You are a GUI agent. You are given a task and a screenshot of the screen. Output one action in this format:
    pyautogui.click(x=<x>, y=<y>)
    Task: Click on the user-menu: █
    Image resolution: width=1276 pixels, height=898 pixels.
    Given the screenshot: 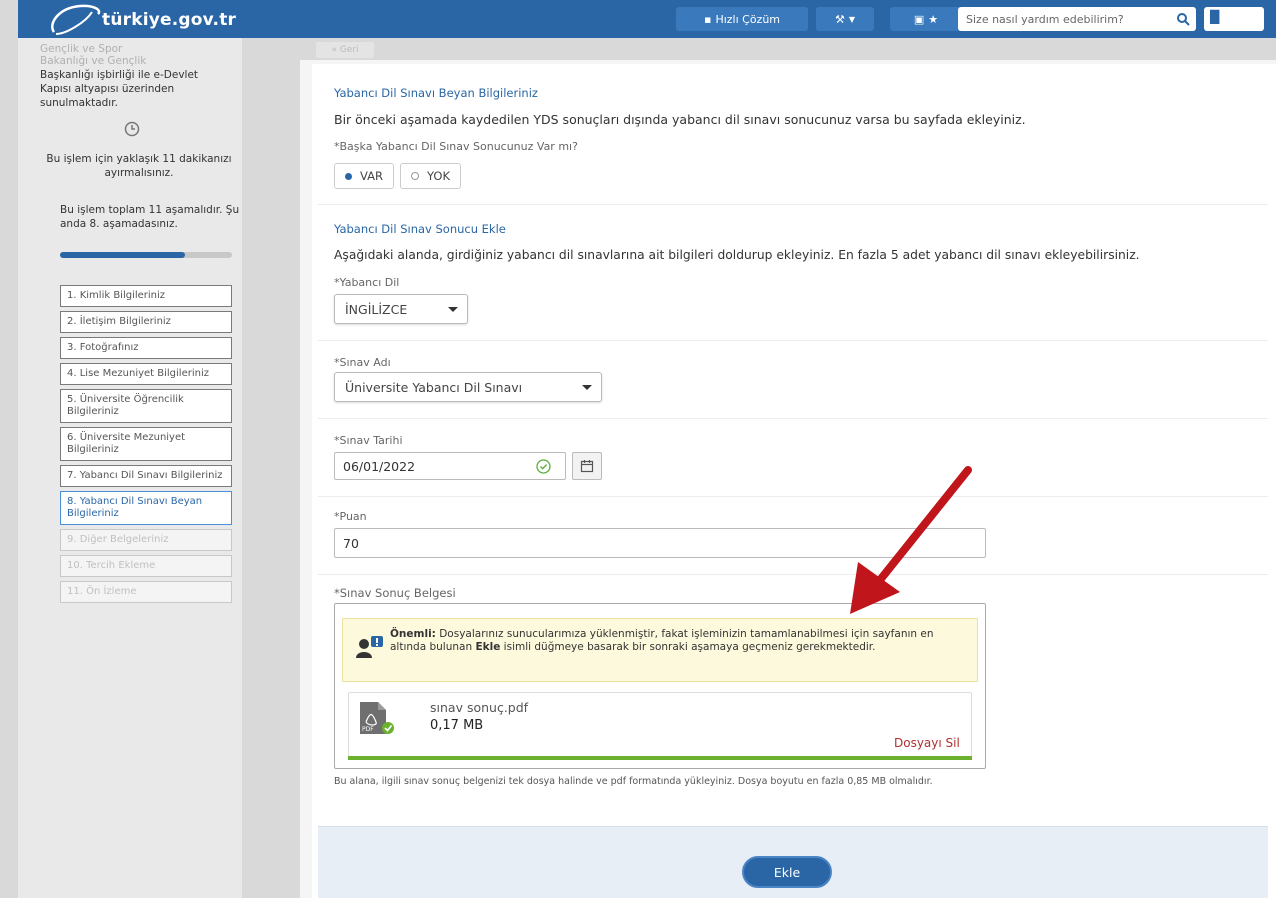 What is the action you would take?
    pyautogui.click(x=1234, y=19)
    